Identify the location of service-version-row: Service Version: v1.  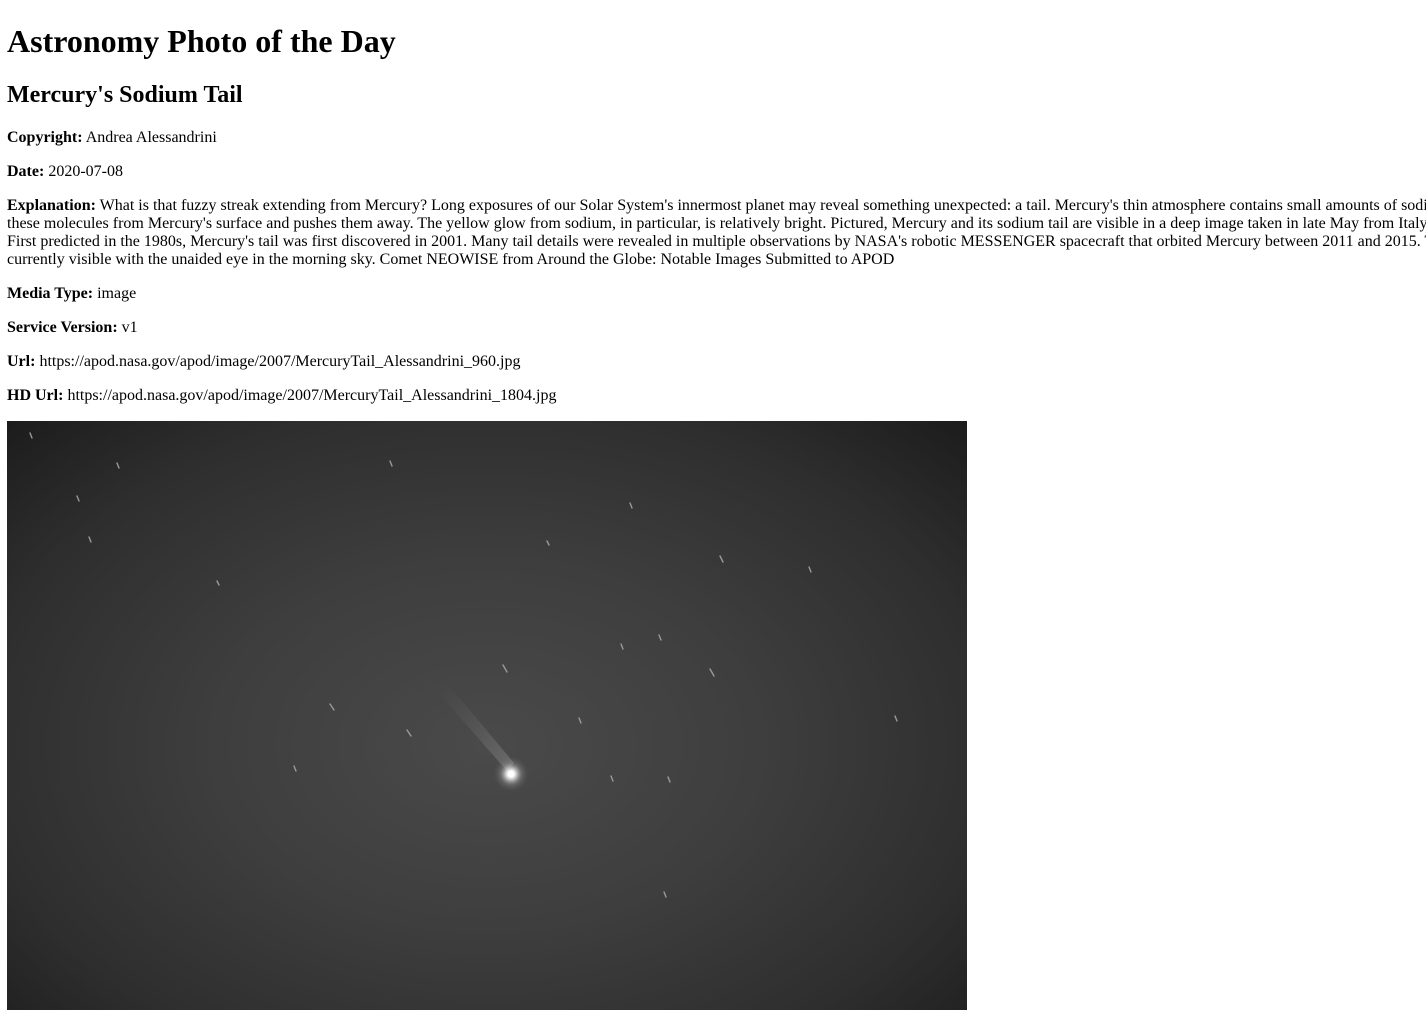
(72, 328).